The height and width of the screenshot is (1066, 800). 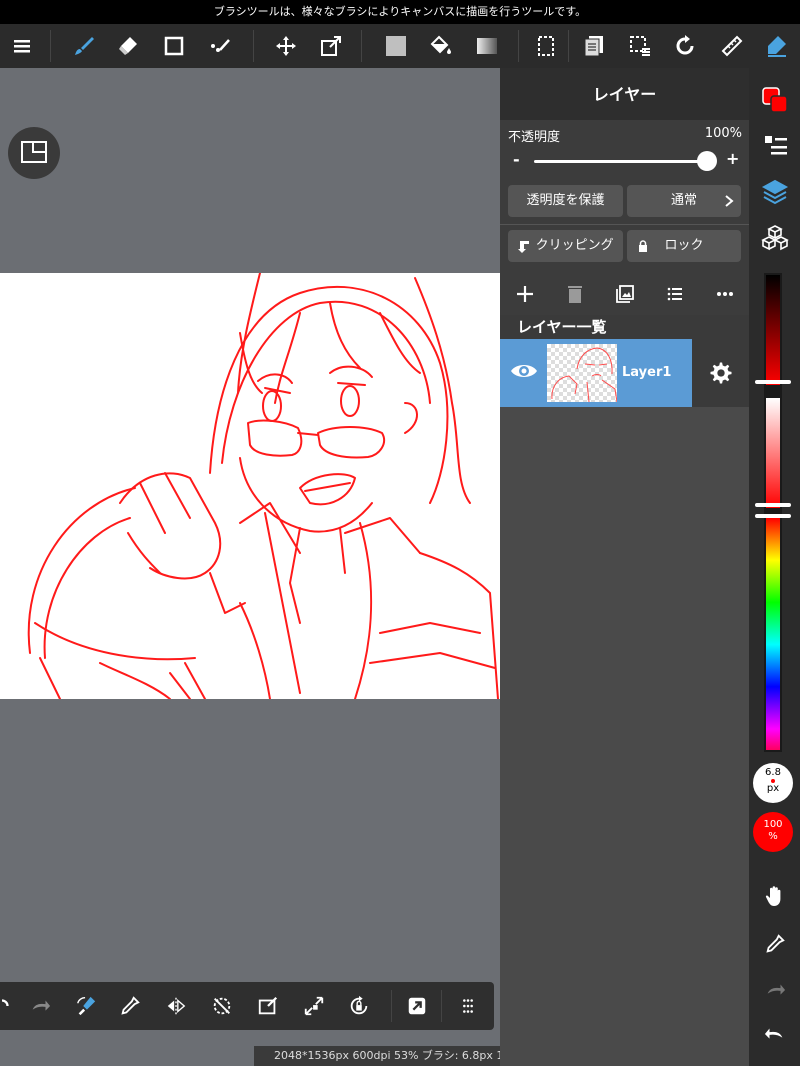 I want to click on clear-layer-icon, so click(x=268, y=1006).